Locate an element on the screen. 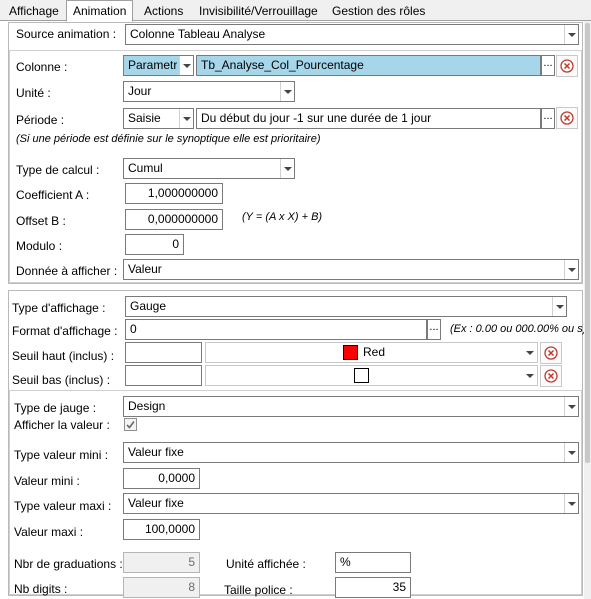 The image size is (591, 599). periode-type-value: Saisie is located at coordinates (144, 118).